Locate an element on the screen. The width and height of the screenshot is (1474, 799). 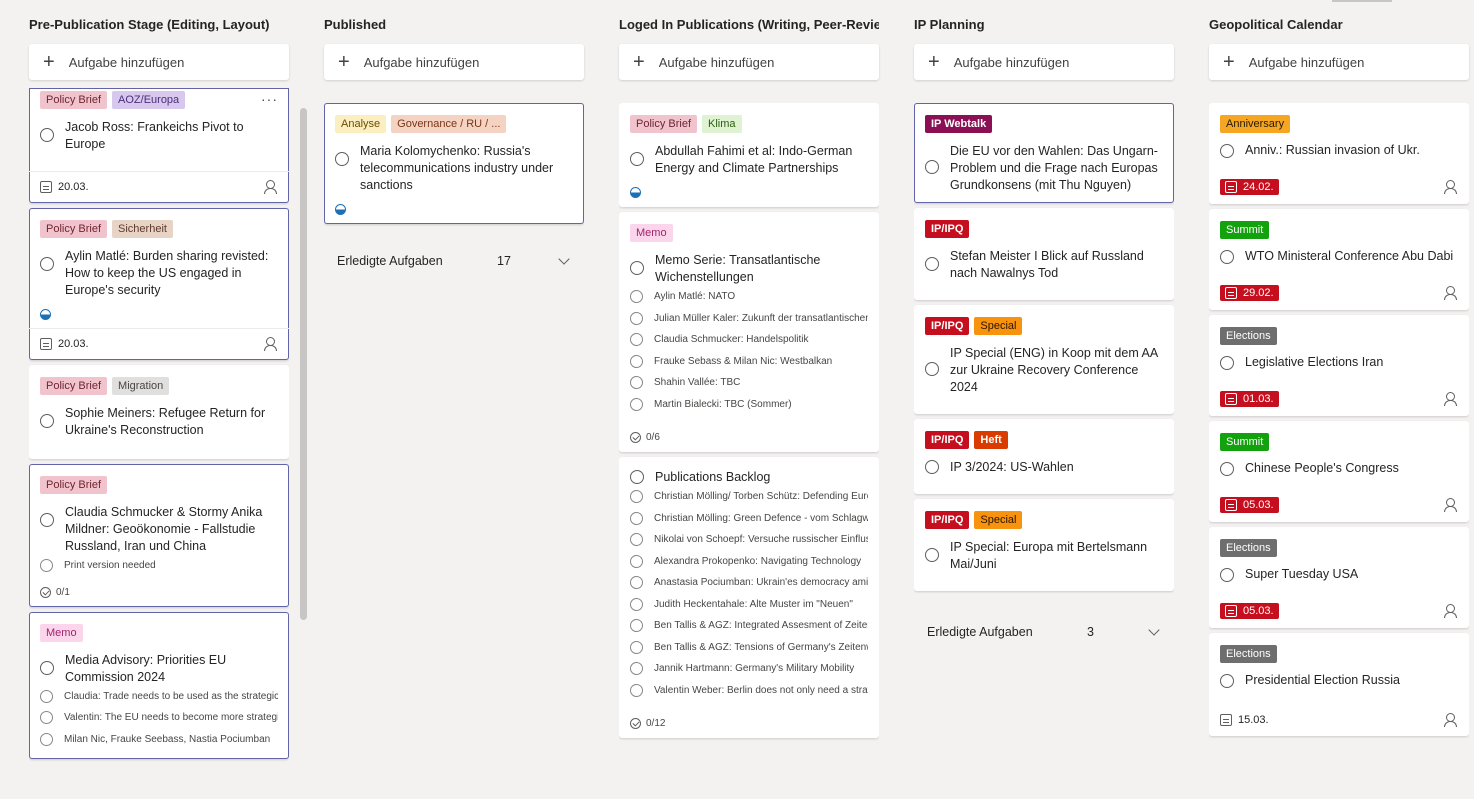
checklist-item: Shahin Vallée: TBC is located at coordinates (749, 383).